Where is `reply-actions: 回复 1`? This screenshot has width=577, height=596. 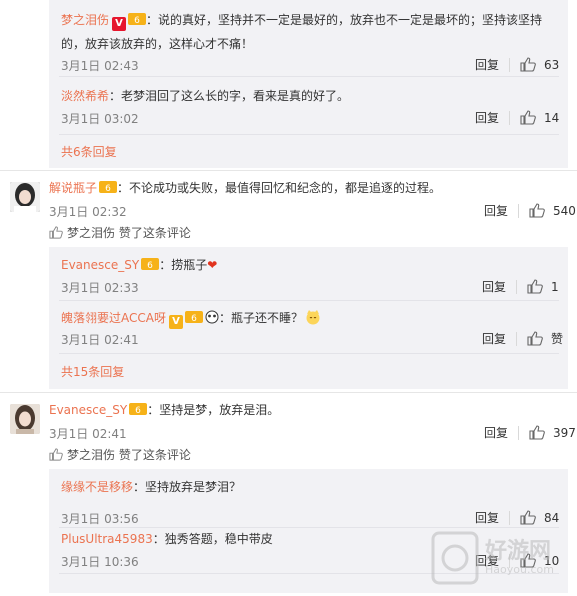
reply-actions: 回复 1 is located at coordinates (520, 286).